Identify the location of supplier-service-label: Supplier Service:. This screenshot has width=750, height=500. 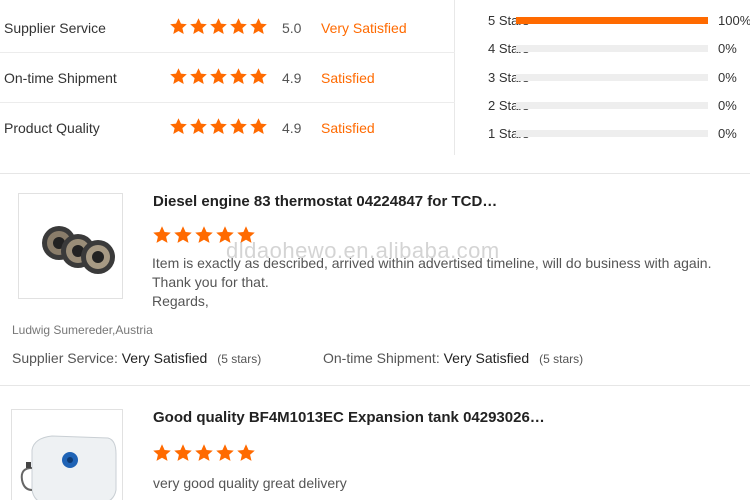
(65, 358).